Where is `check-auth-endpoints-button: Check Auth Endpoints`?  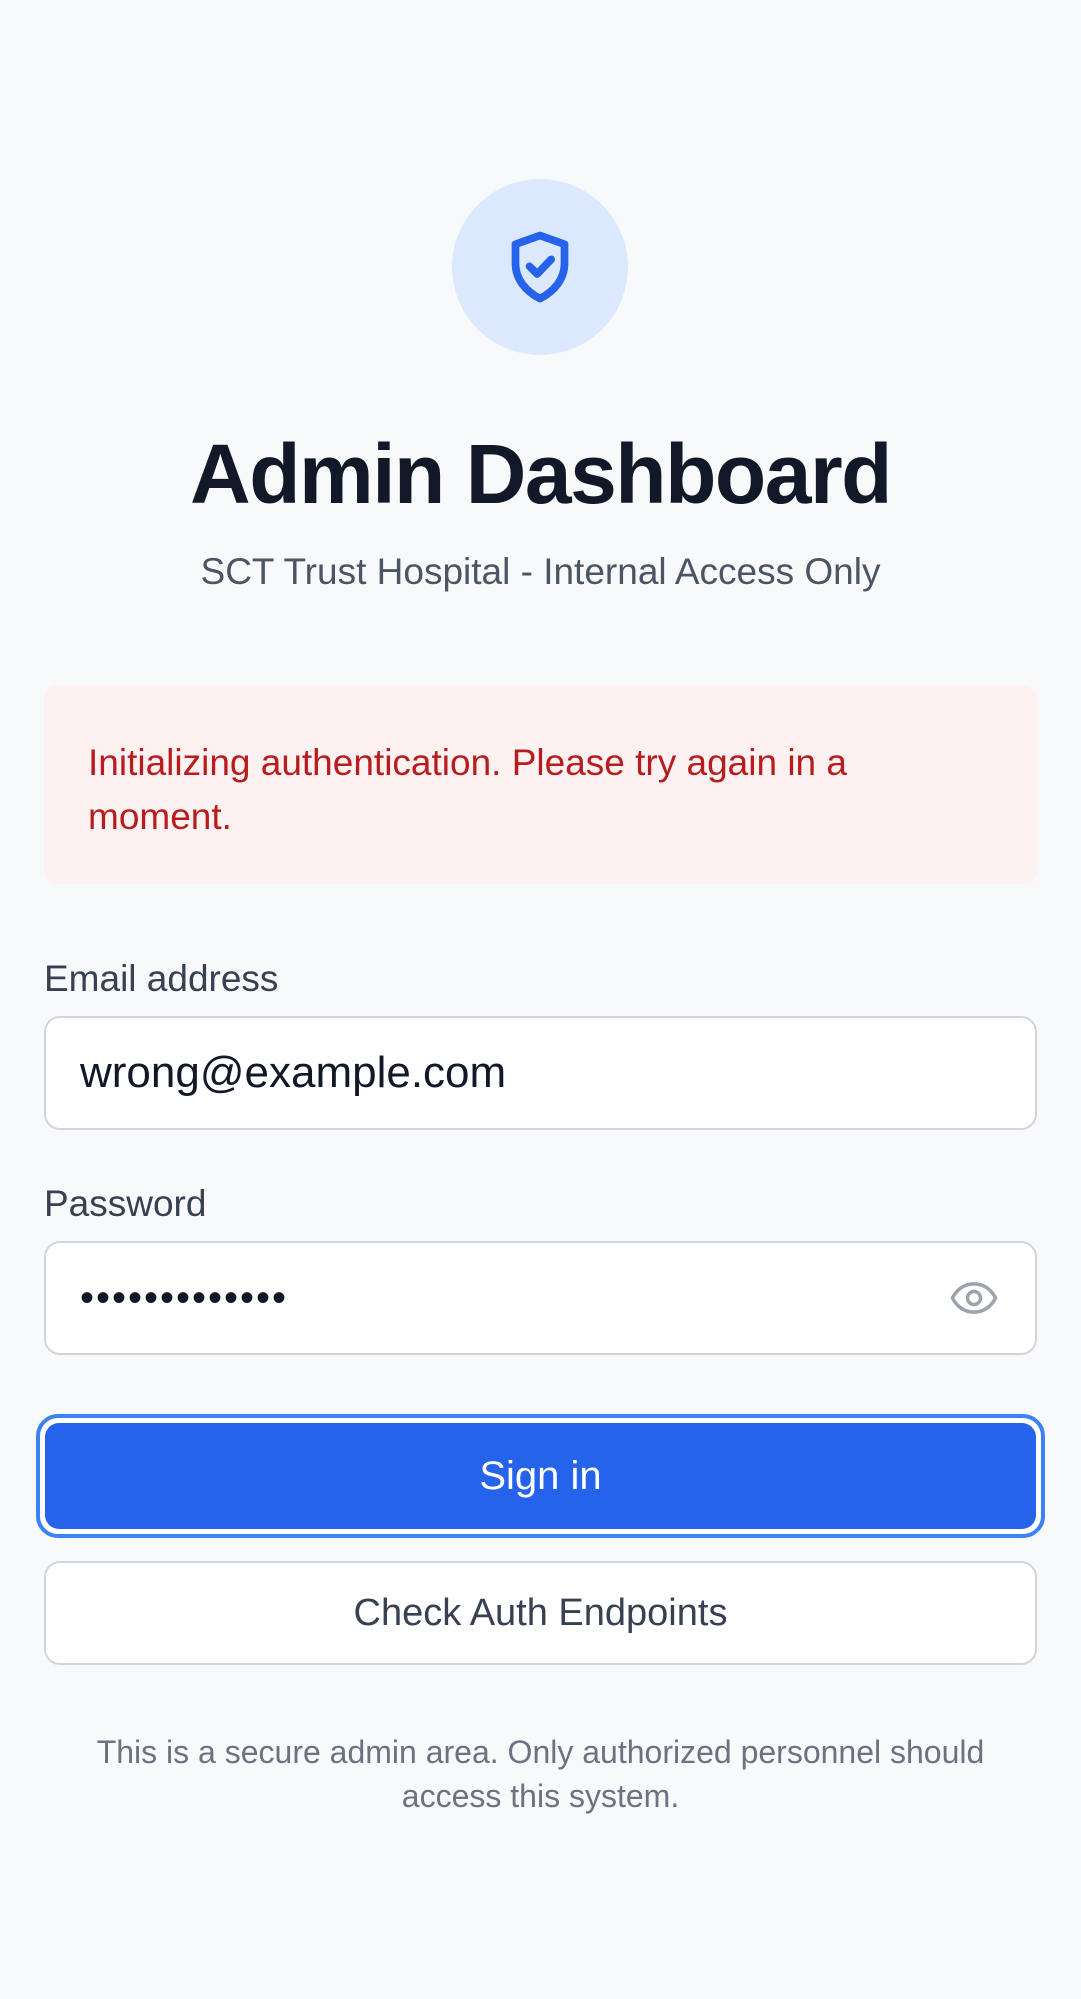 check-auth-endpoints-button: Check Auth Endpoints is located at coordinates (540, 1613).